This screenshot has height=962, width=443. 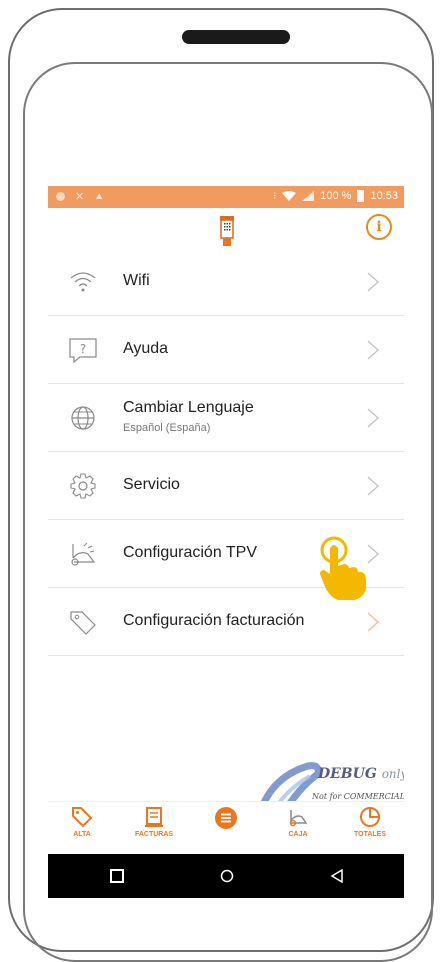 I want to click on nav-label: ALTA, so click(x=82, y=834).